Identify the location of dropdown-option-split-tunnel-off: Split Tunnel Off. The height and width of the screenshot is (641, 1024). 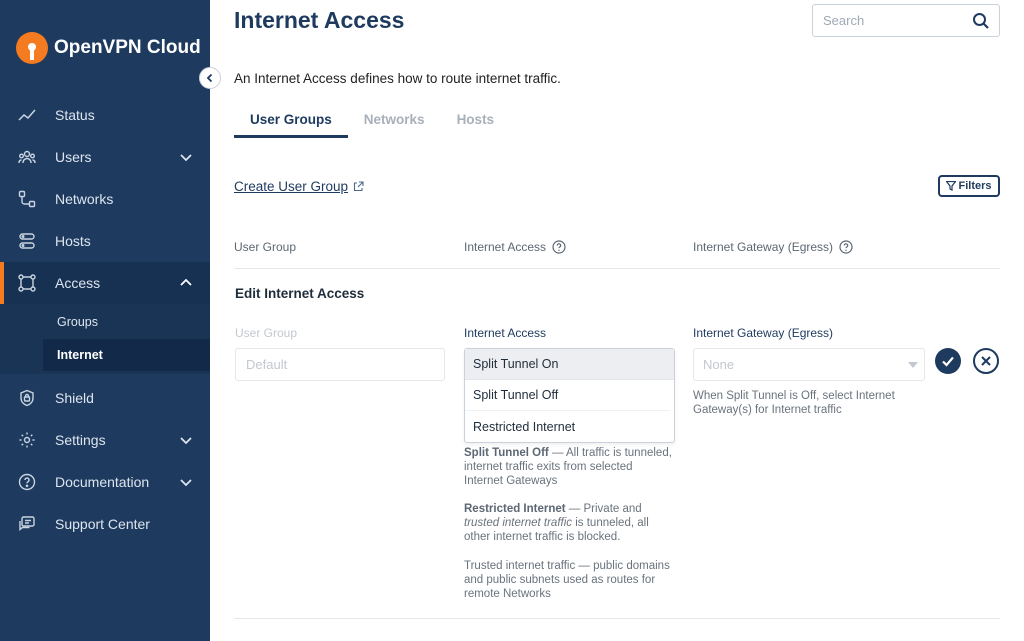
(567, 395).